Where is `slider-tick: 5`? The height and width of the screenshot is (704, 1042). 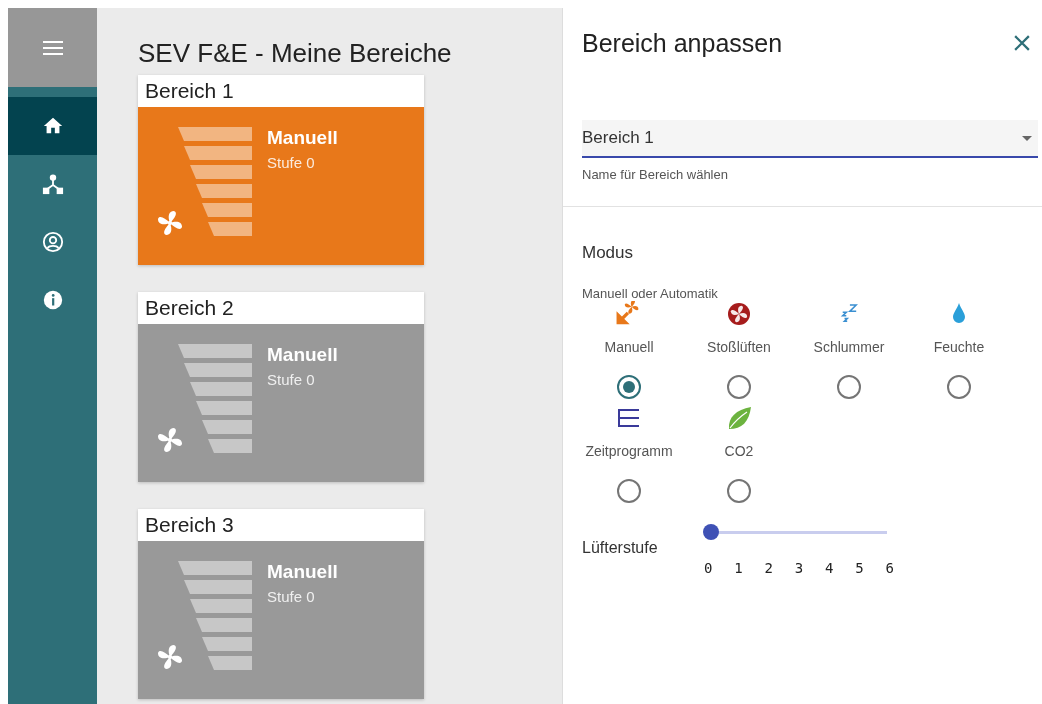
slider-tick: 5 is located at coordinates (859, 568).